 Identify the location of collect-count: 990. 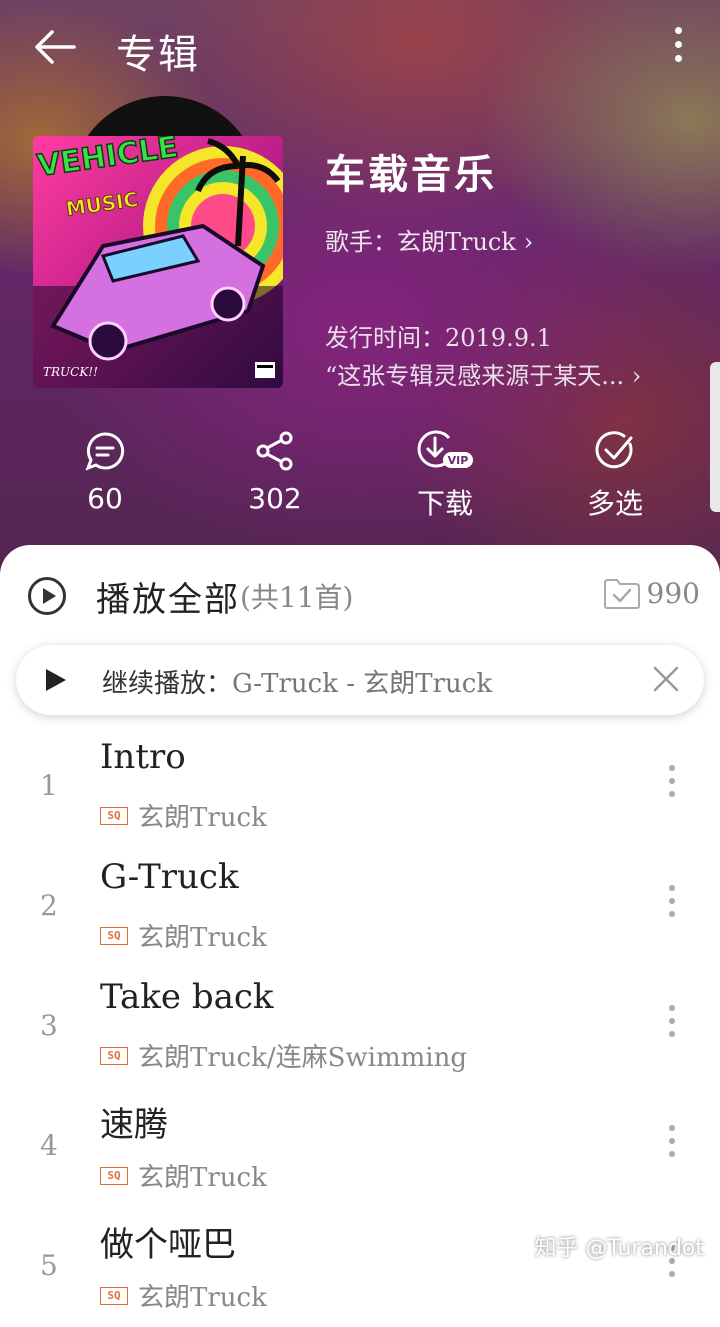
(673, 593).